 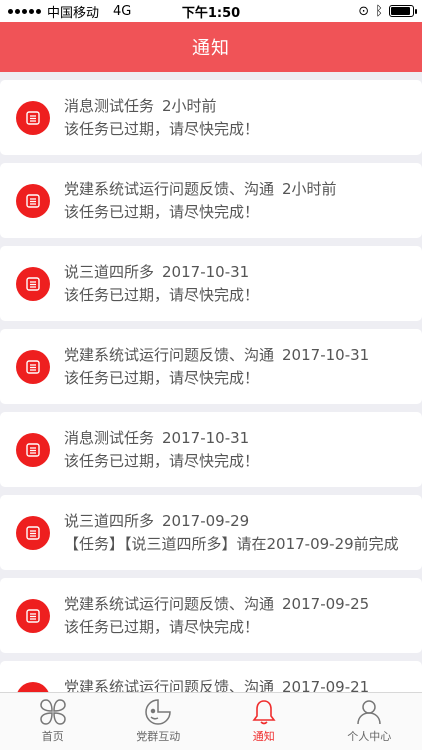 What do you see at coordinates (263, 736) in the screenshot?
I see `tab-notifications-label: 通知` at bounding box center [263, 736].